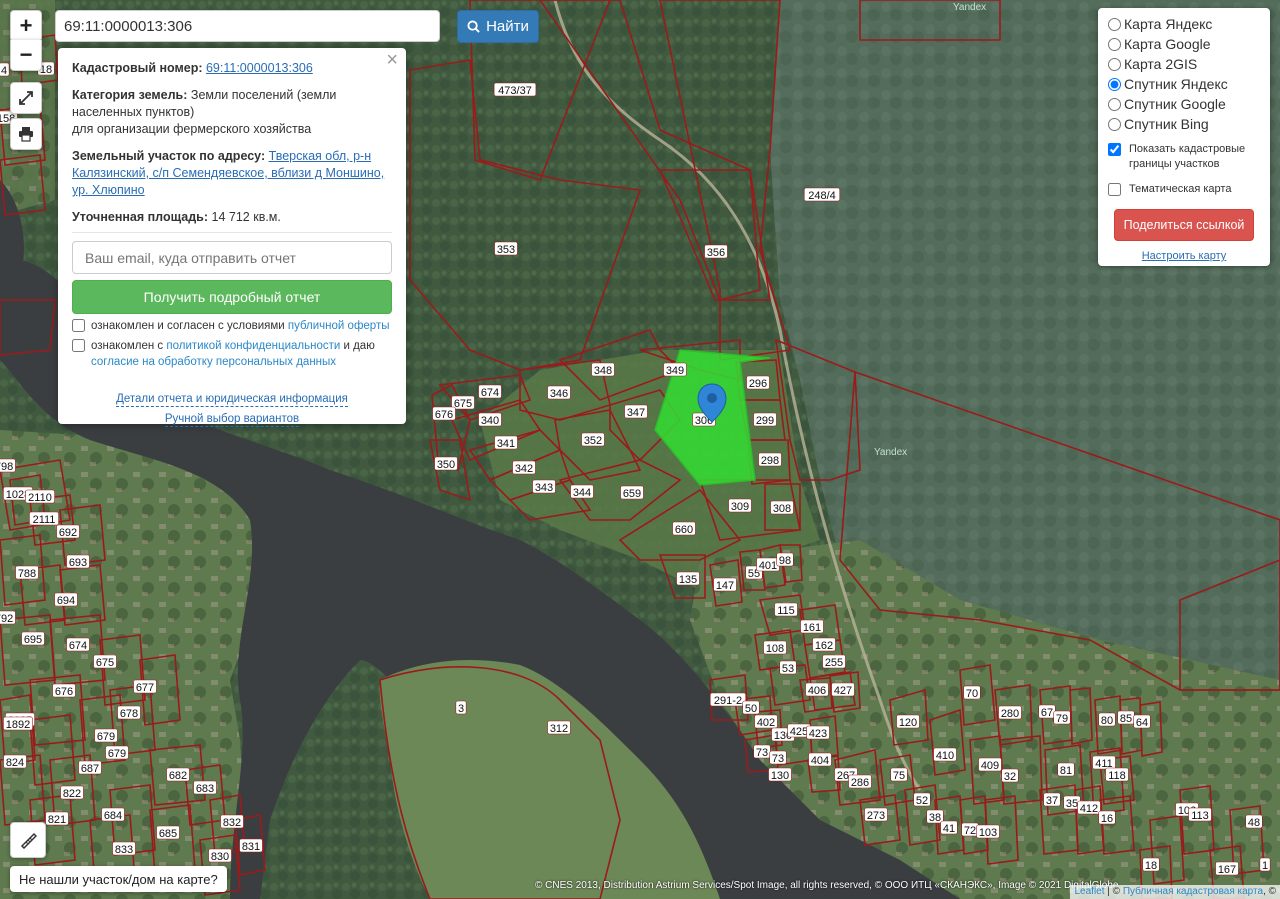 The height and width of the screenshot is (899, 1280). Describe the element at coordinates (232, 419) in the screenshot. I see `manual-select-link: Ручной выбор вариантов` at that location.